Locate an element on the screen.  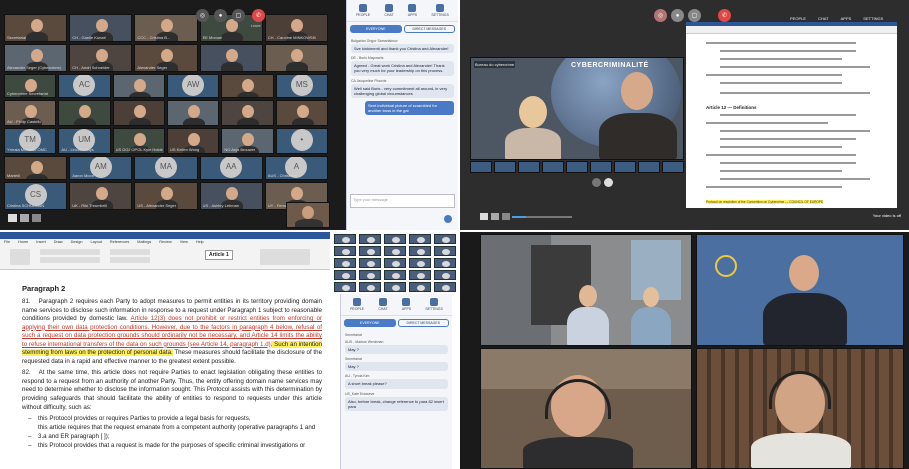
ribbon-tab: Design is located at coordinates (77, 242).